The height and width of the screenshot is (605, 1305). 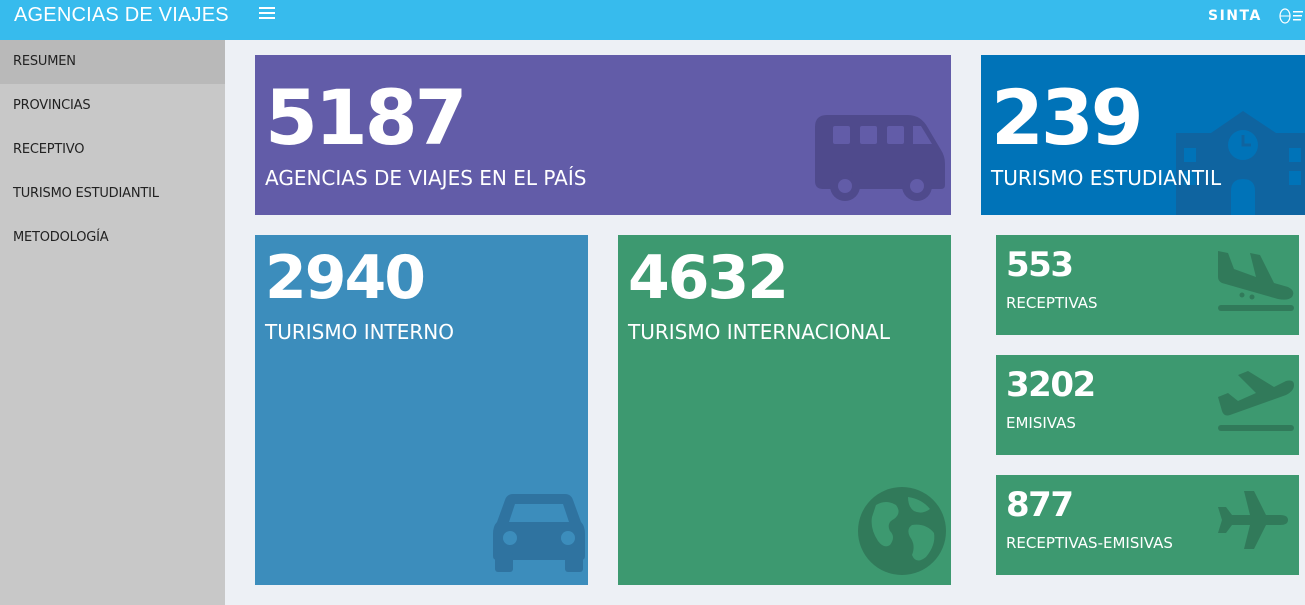 I want to click on car-icon, so click(x=539, y=533).